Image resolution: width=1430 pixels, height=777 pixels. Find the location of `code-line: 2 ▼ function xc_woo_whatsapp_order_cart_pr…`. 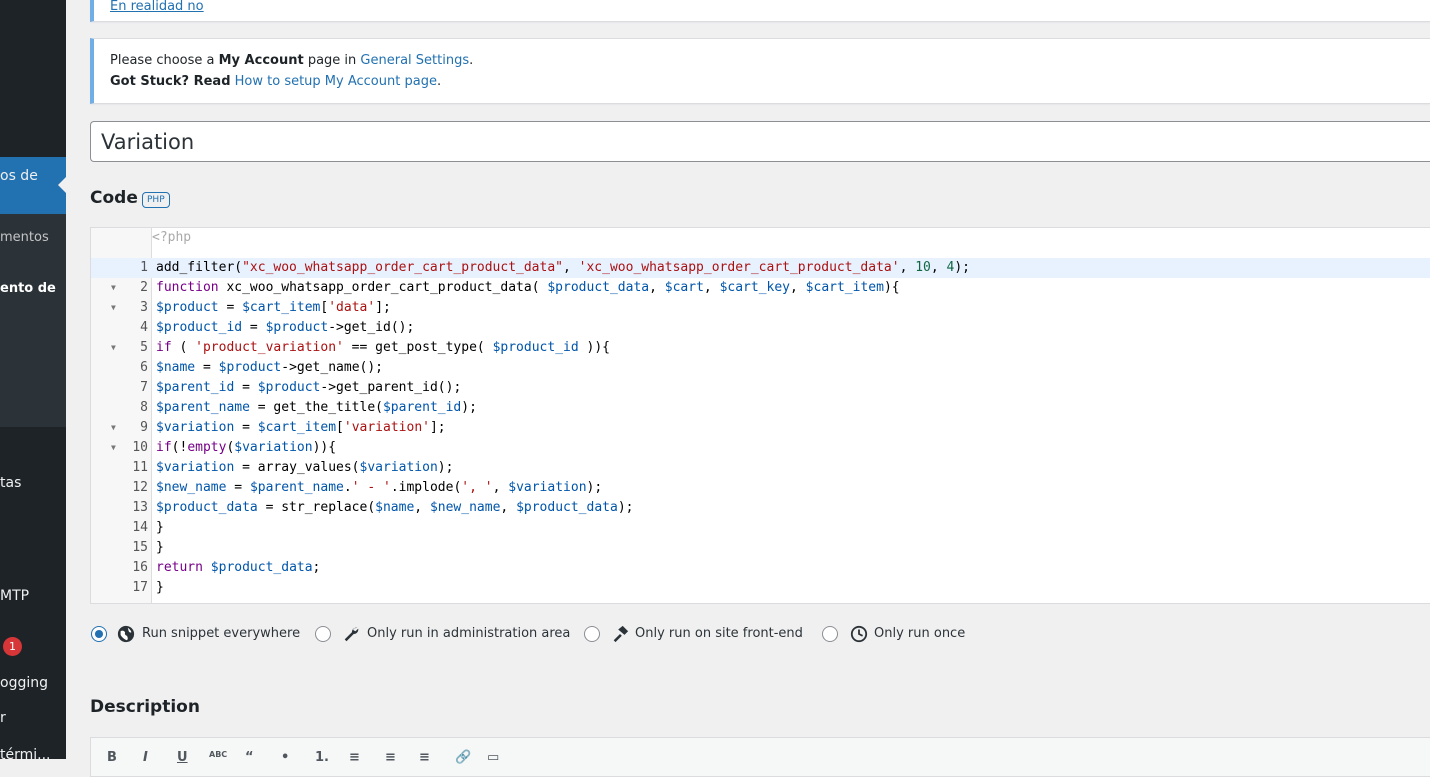

code-line: 2 ▼ function xc_woo_whatsapp_order_cart_pr… is located at coordinates (760, 288).